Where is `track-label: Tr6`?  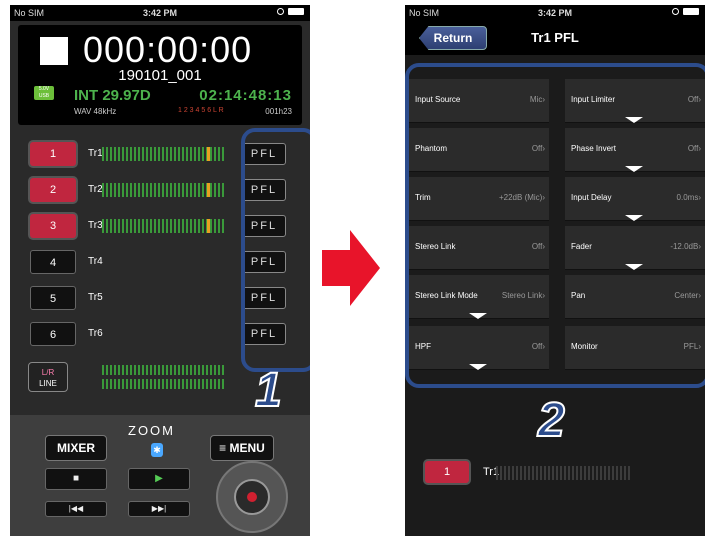 track-label: Tr6 is located at coordinates (95, 333).